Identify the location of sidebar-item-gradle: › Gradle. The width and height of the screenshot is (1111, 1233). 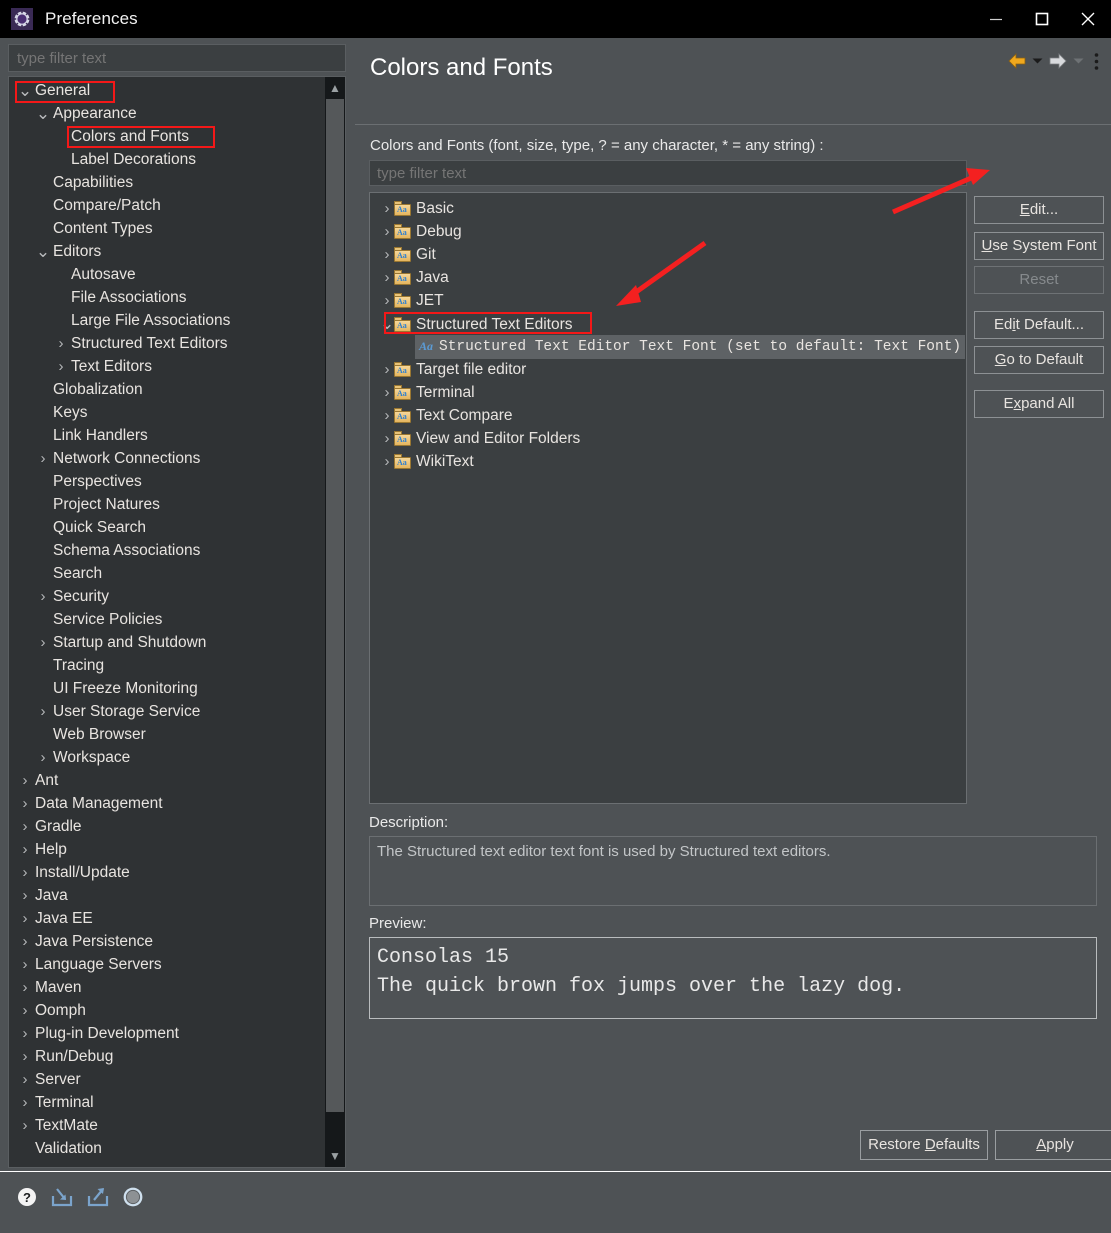
(168, 826).